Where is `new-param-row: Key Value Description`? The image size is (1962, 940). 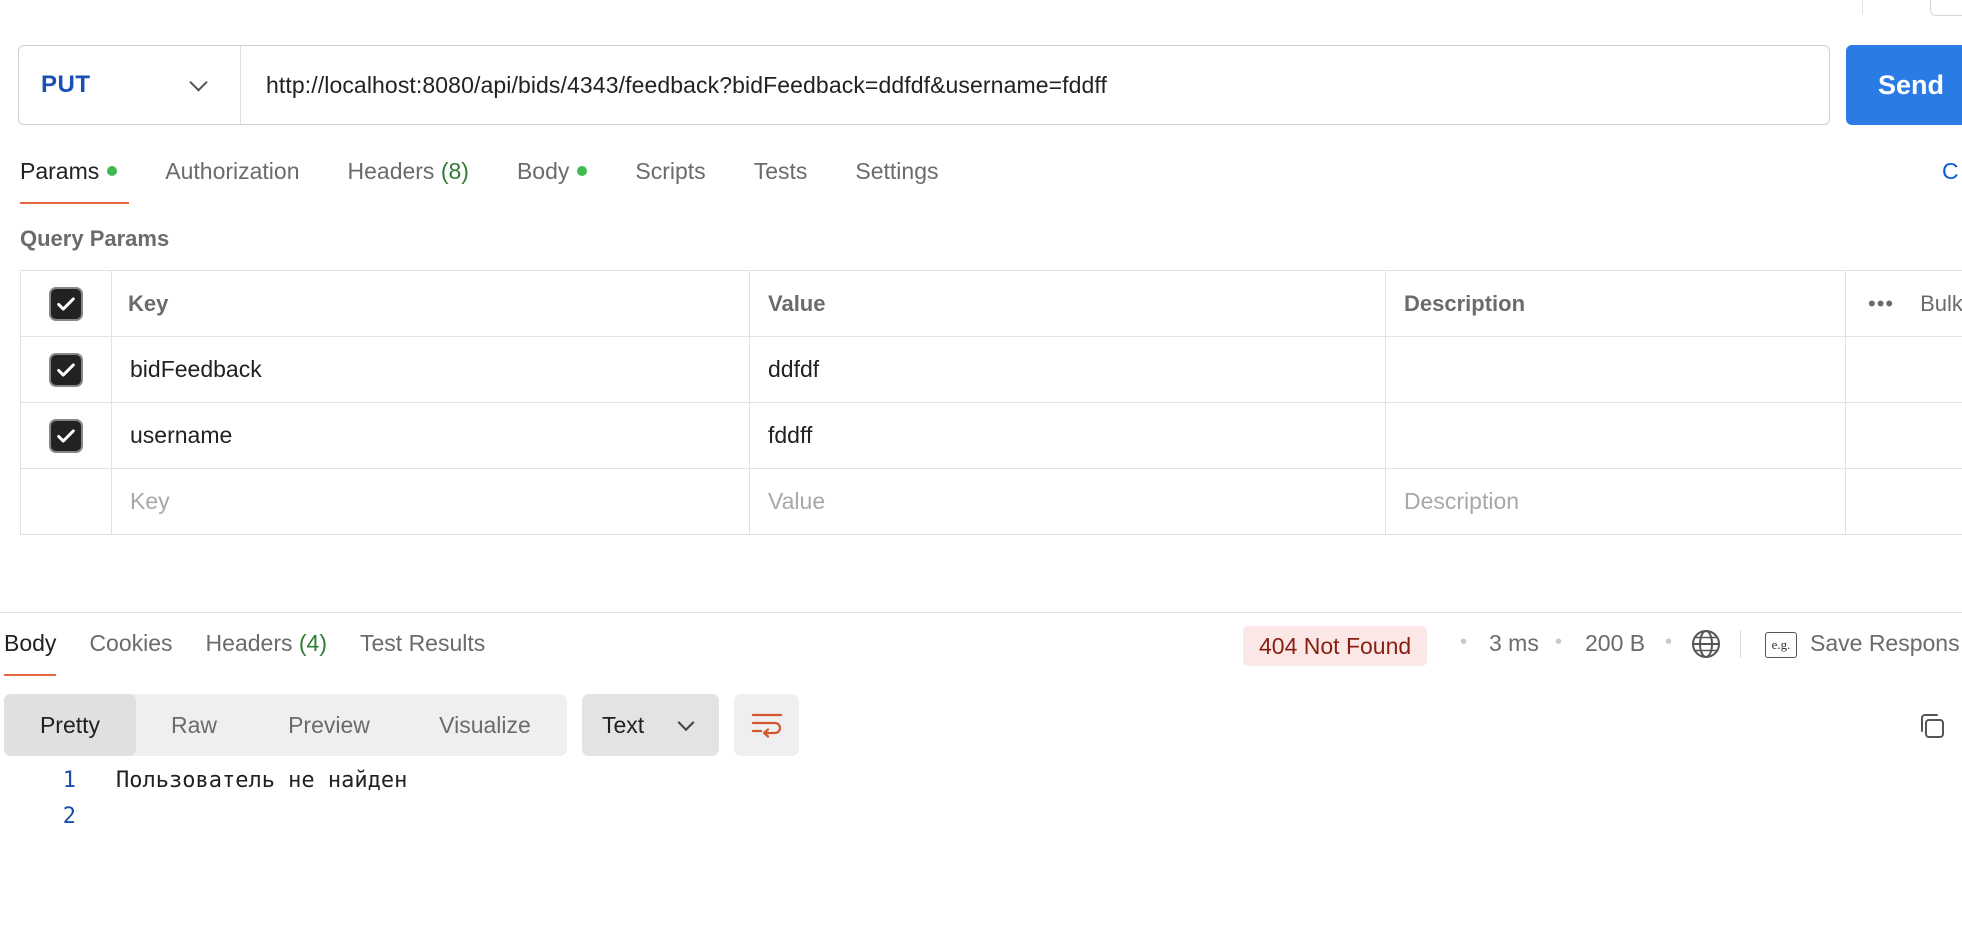 new-param-row: Key Value Description is located at coordinates (991, 502).